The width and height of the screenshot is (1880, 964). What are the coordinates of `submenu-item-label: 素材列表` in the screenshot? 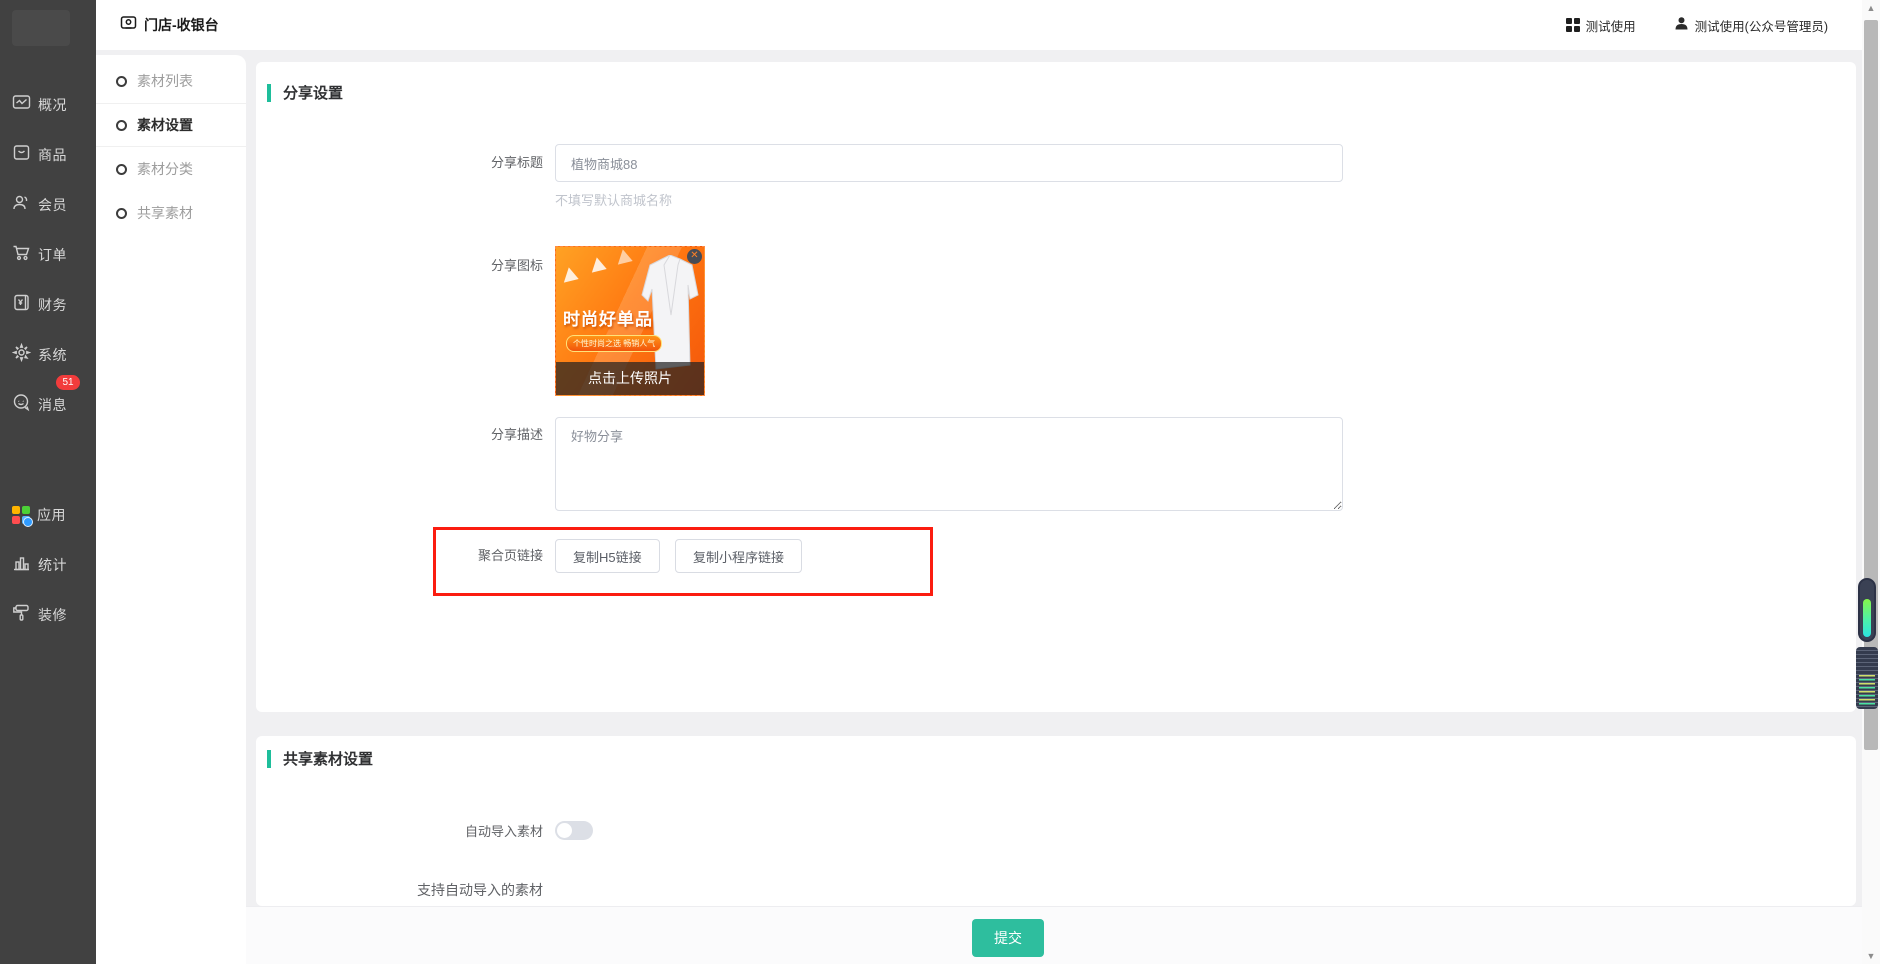 It's located at (165, 81).